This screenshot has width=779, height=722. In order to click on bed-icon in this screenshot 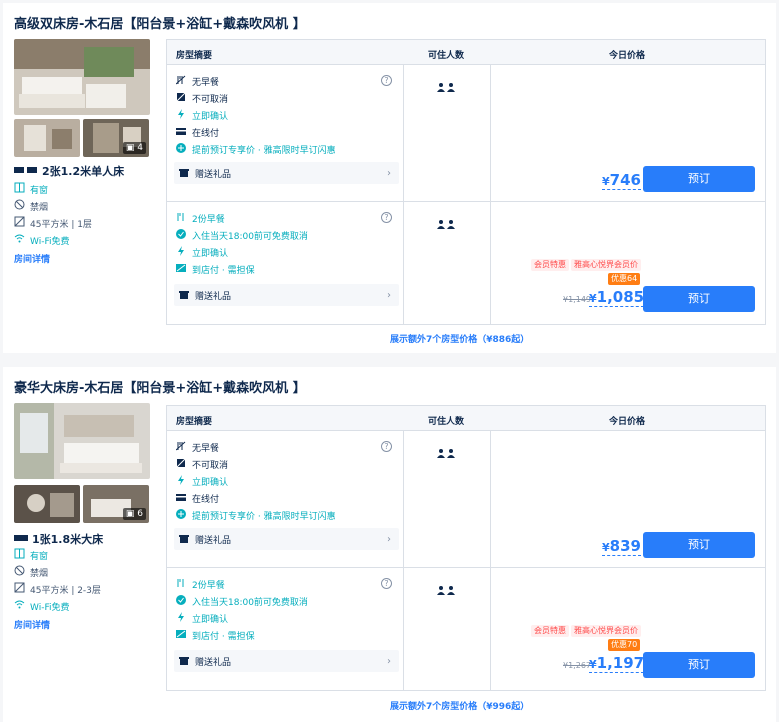, I will do `click(21, 539)`.